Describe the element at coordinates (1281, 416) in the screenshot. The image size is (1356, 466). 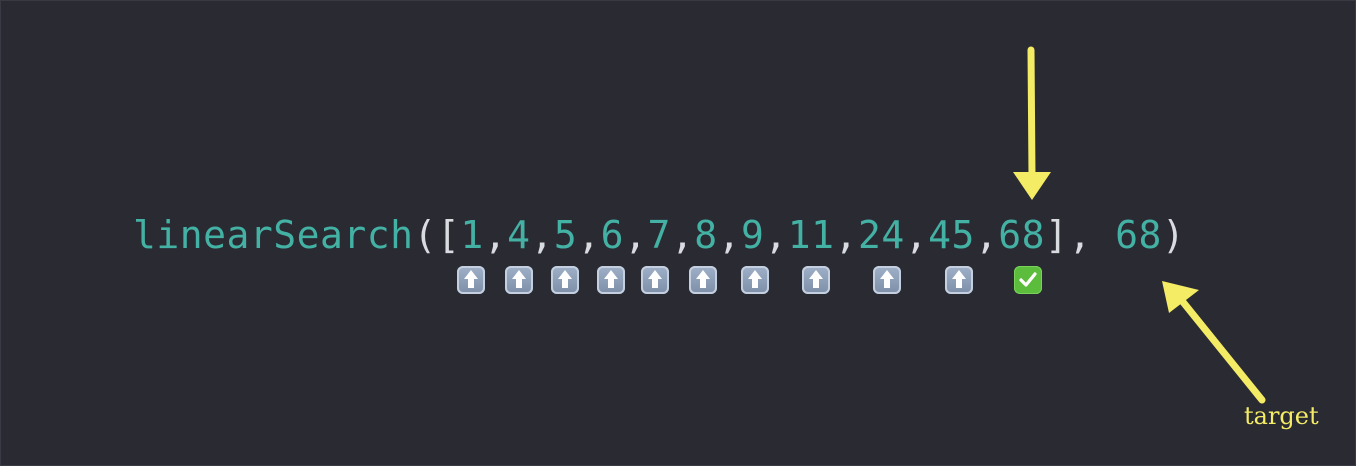
I see `target-label: target` at that location.